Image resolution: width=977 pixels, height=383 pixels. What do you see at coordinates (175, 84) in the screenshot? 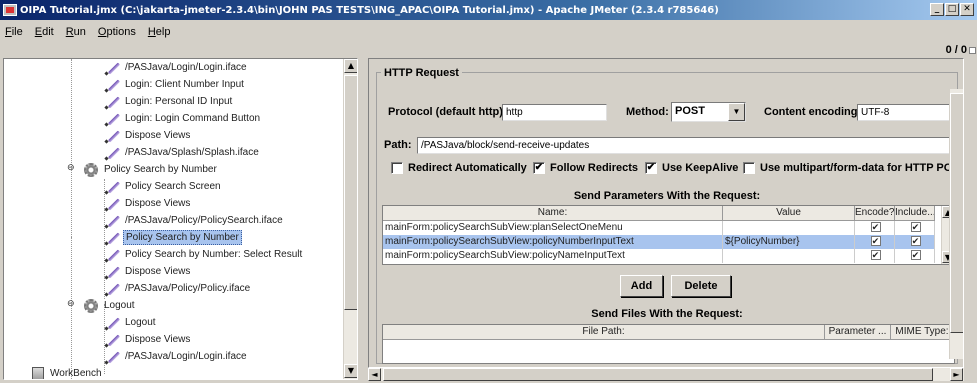
I see `tree-item: Login: Client Number Input` at bounding box center [175, 84].